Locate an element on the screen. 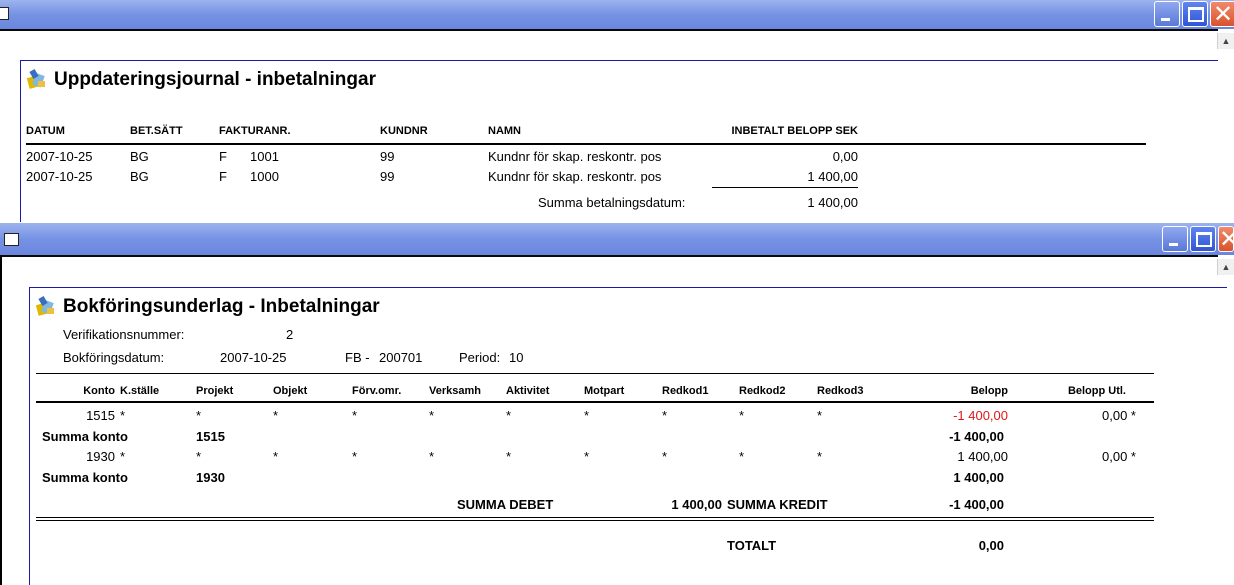  report2-top-rule is located at coordinates (595, 373).